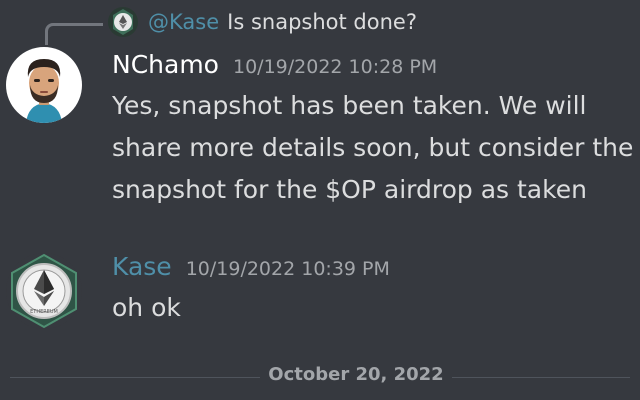  Describe the element at coordinates (44, 291) in the screenshot. I see `ethereum-icon: ETHEREUM` at that location.